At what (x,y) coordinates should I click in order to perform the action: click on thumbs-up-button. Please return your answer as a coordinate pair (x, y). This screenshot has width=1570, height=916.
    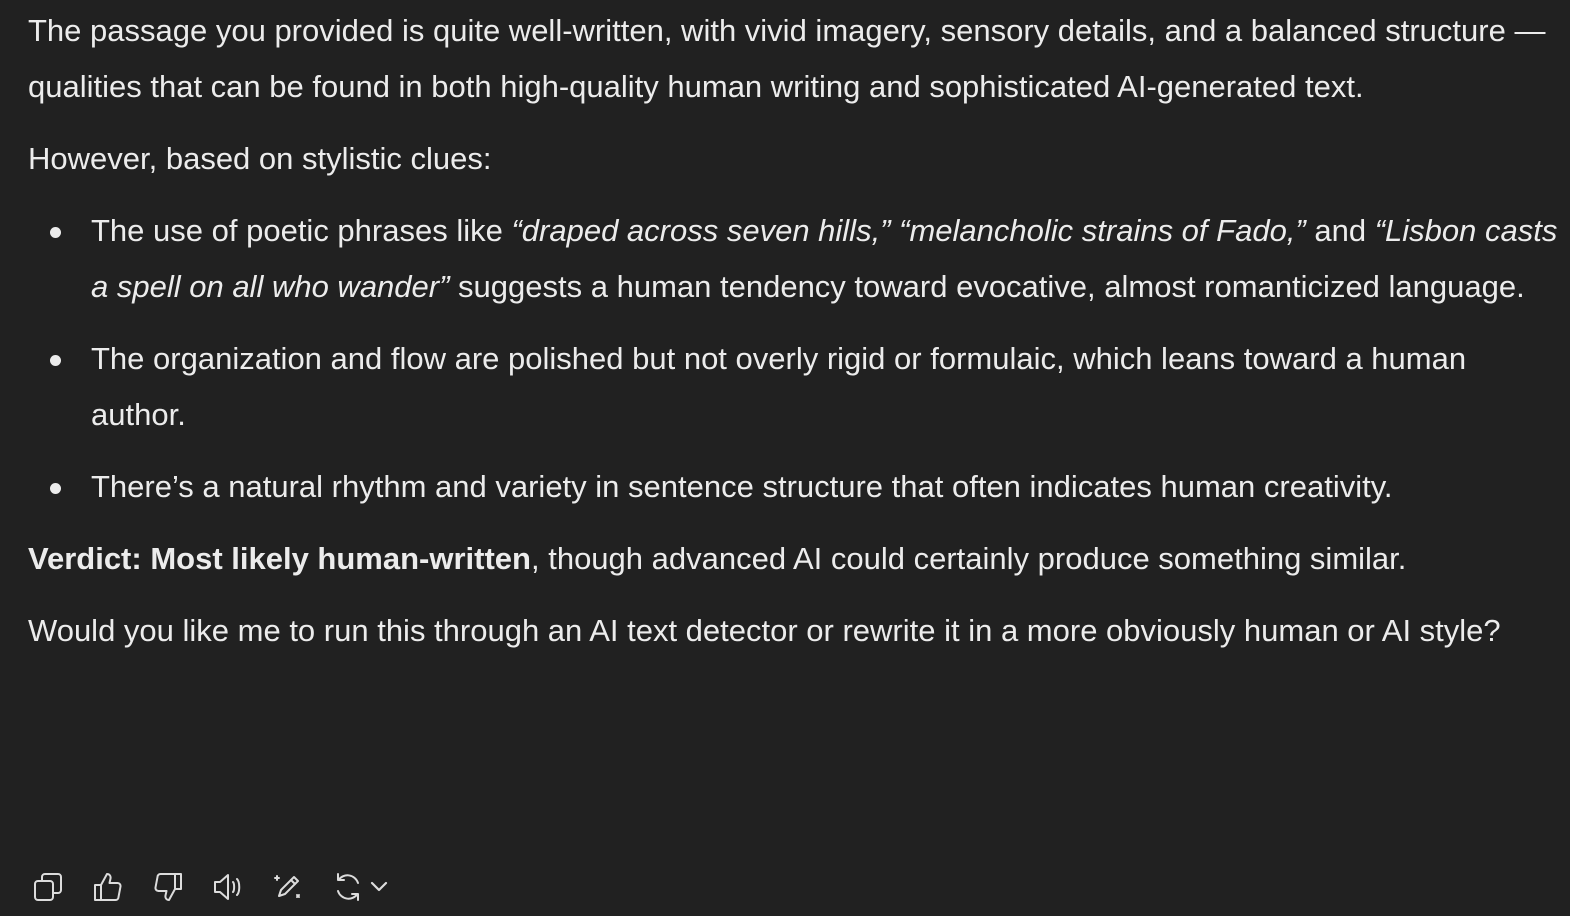
    Looking at the image, I should click on (108, 887).